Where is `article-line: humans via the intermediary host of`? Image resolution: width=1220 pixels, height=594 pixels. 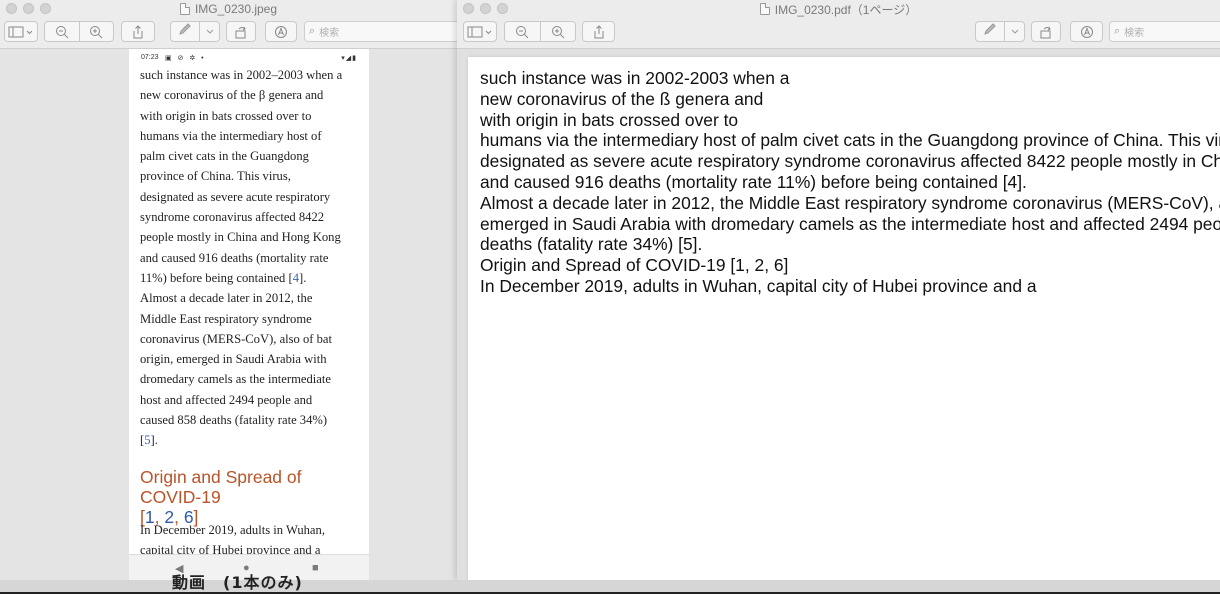
article-line: humans via the intermediary host of is located at coordinates (231, 135).